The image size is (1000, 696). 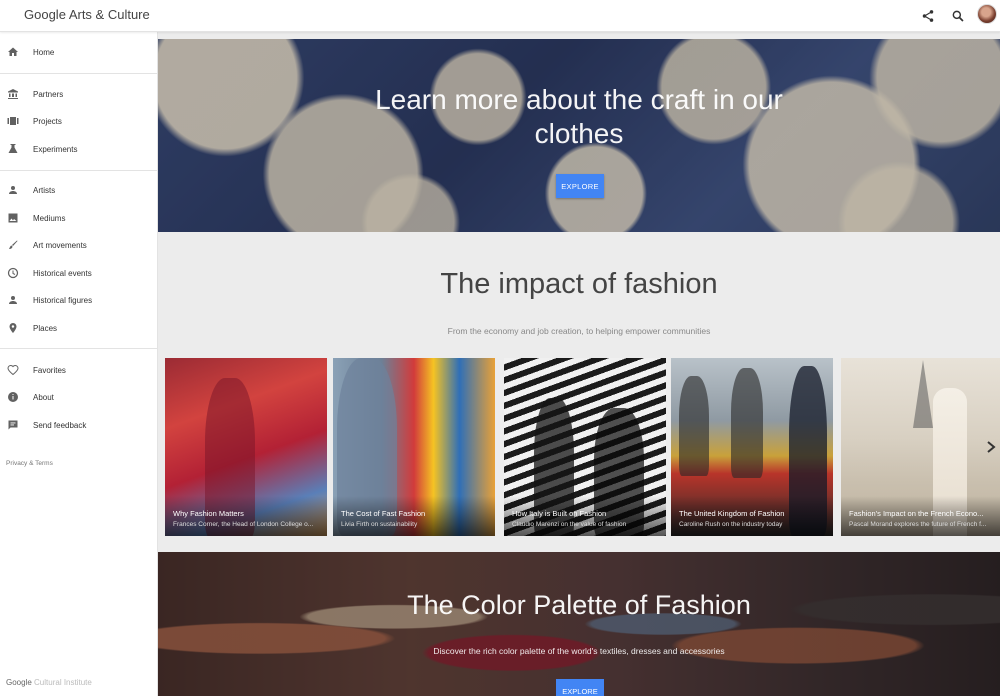 What do you see at coordinates (991, 447) in the screenshot?
I see `chevron-right-icon` at bounding box center [991, 447].